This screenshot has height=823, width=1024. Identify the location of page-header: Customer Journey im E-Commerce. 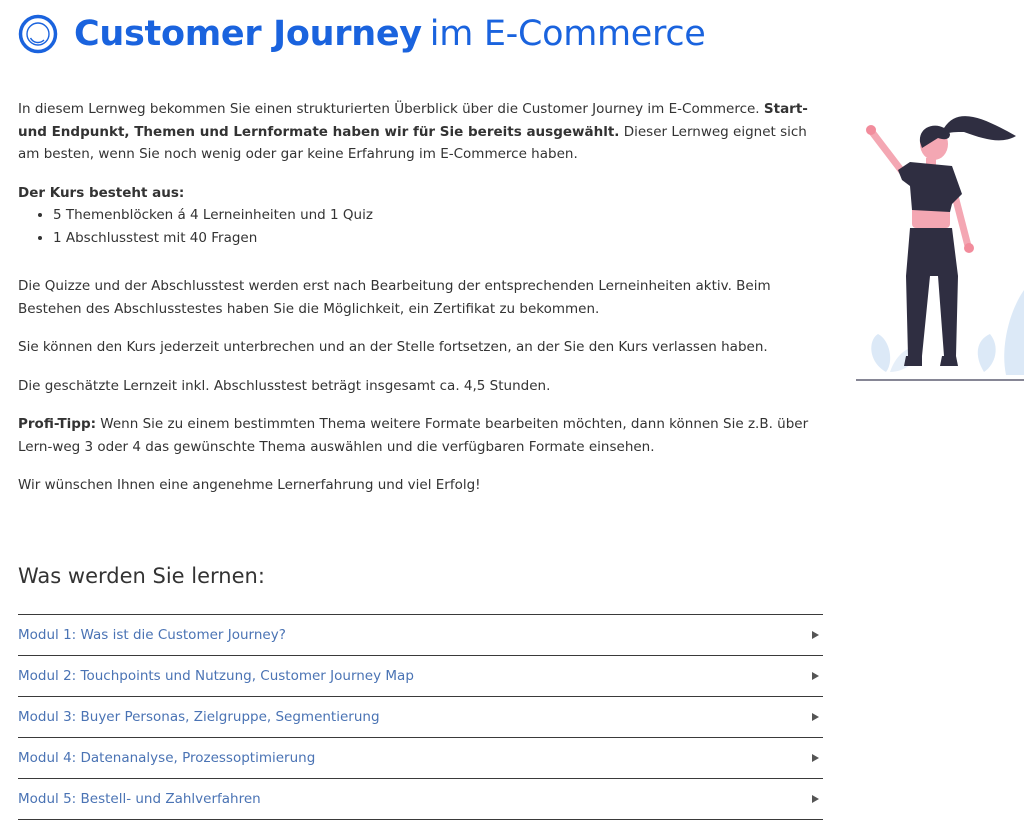
(362, 34).